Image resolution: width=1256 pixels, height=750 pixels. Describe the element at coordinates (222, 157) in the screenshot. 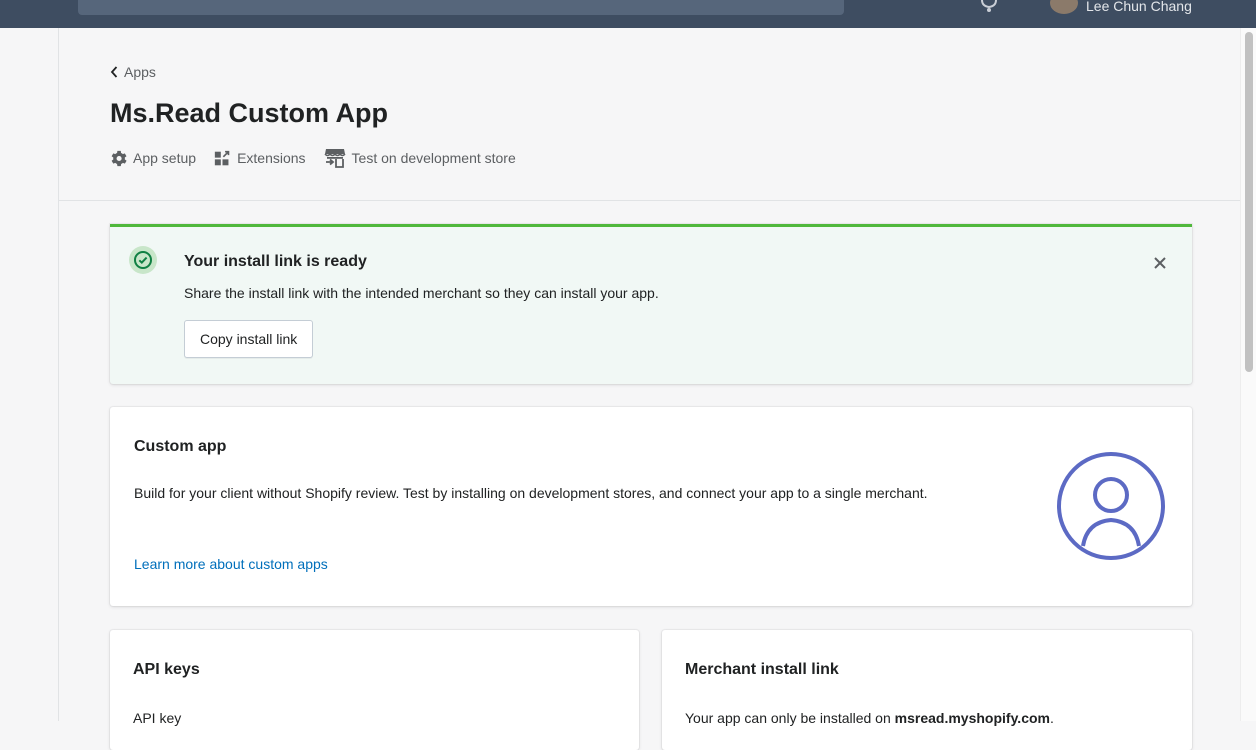

I see `extensions-icon` at that location.